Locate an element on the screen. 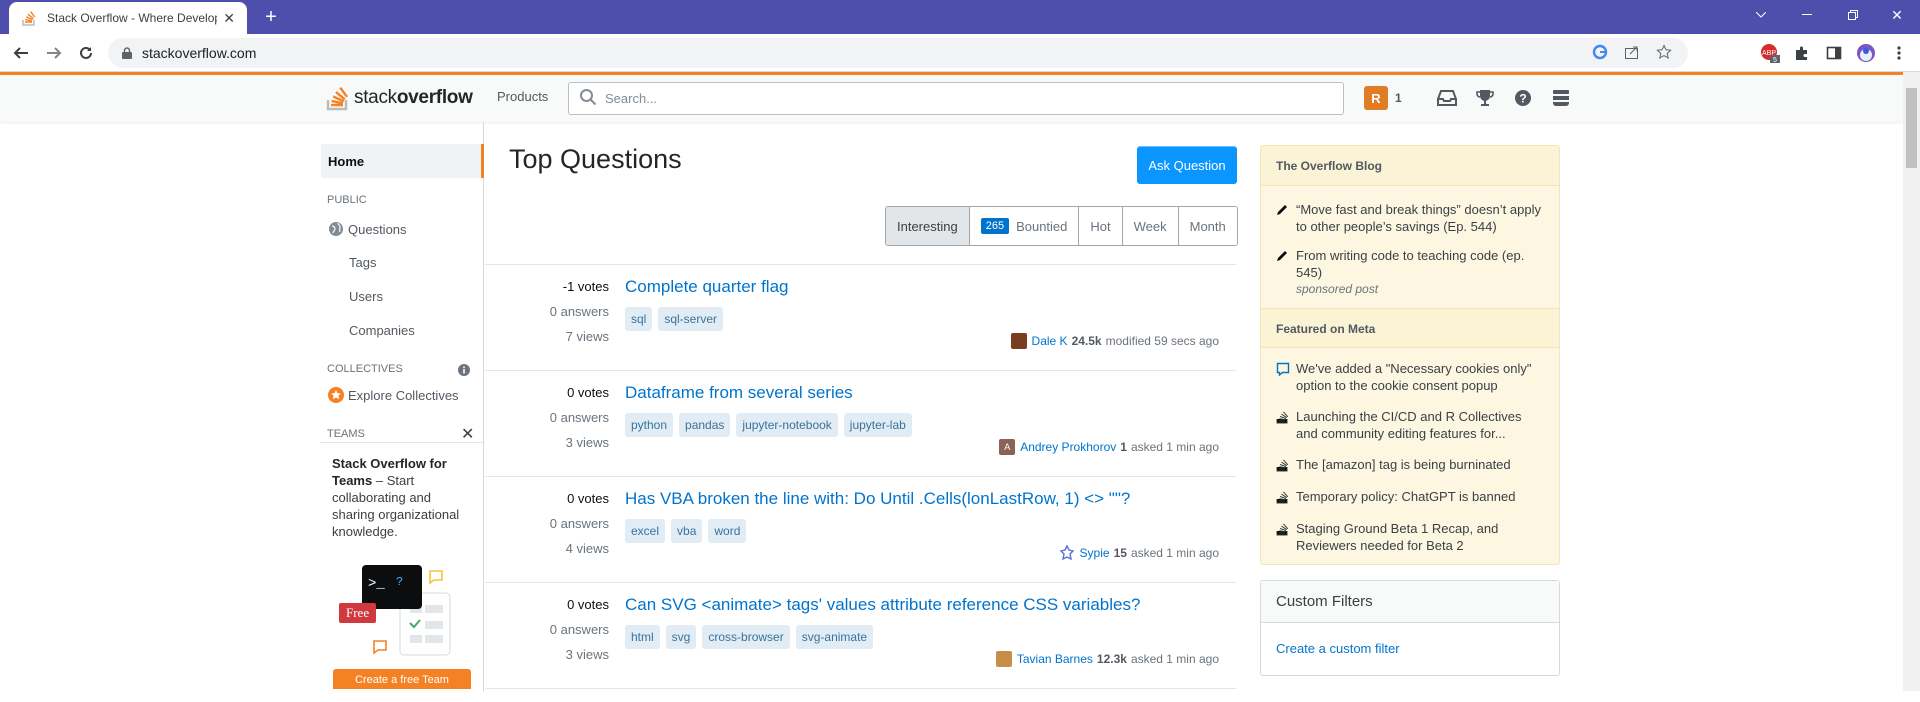 This screenshot has height=702, width=1920. tag: cross-browser is located at coordinates (746, 637).